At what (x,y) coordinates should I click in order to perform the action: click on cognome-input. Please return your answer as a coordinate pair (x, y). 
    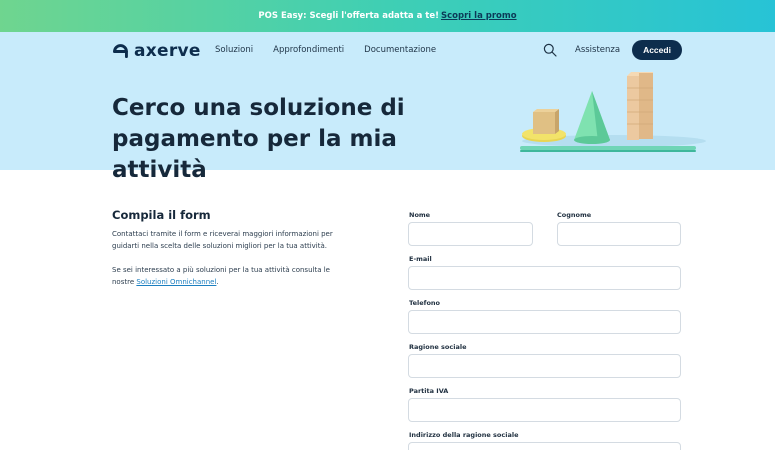
    Looking at the image, I should click on (619, 234).